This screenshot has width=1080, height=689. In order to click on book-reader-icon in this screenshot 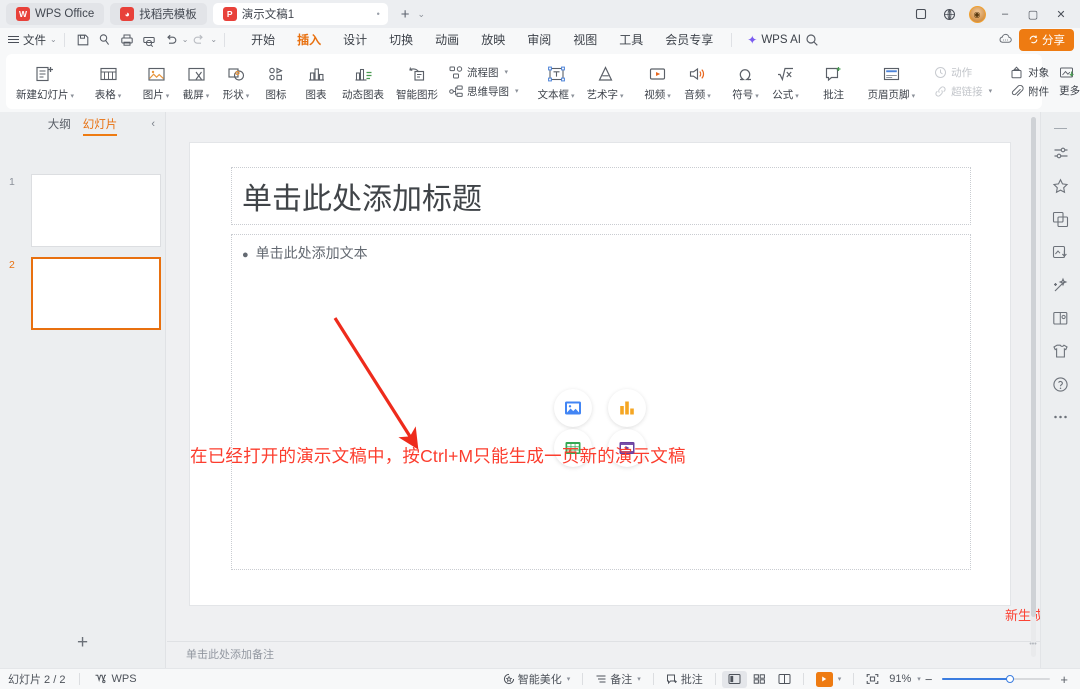, I will do `click(1061, 318)`.